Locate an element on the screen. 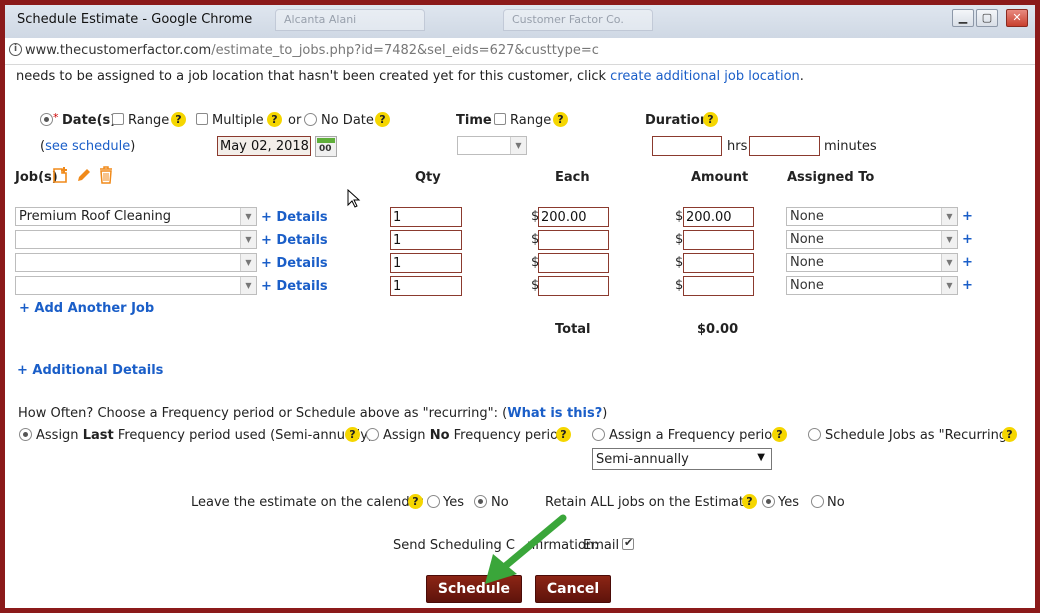  assign-last-frequency-radio is located at coordinates (25, 434).